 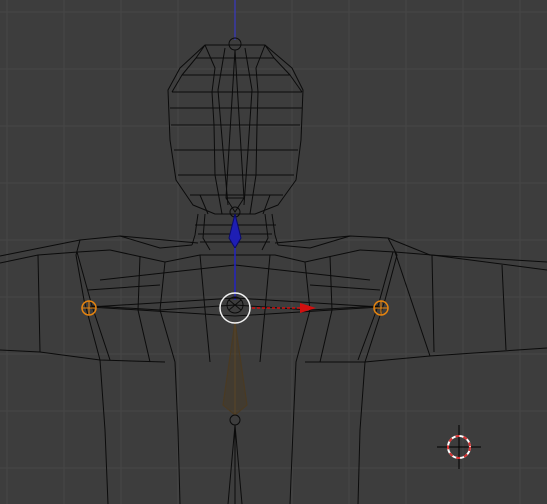 I want to click on neck-bone-selected, so click(x=235, y=256).